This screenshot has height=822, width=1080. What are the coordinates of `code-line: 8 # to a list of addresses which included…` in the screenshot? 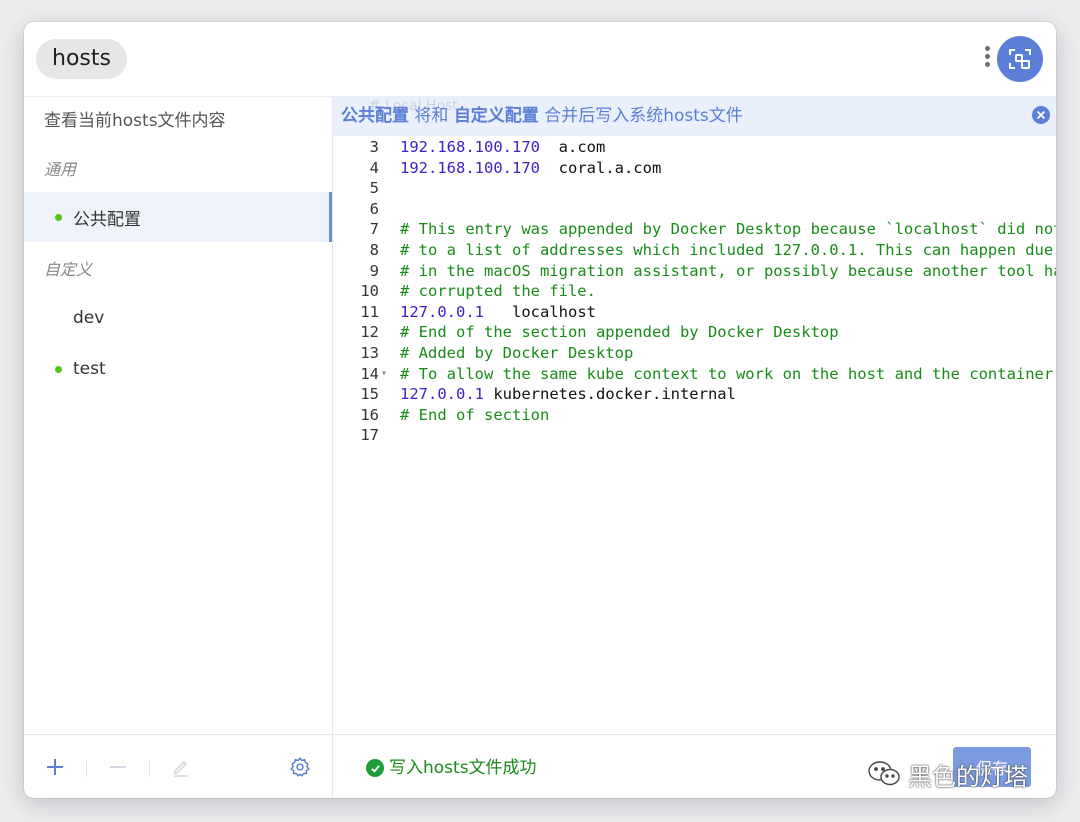 It's located at (694, 250).